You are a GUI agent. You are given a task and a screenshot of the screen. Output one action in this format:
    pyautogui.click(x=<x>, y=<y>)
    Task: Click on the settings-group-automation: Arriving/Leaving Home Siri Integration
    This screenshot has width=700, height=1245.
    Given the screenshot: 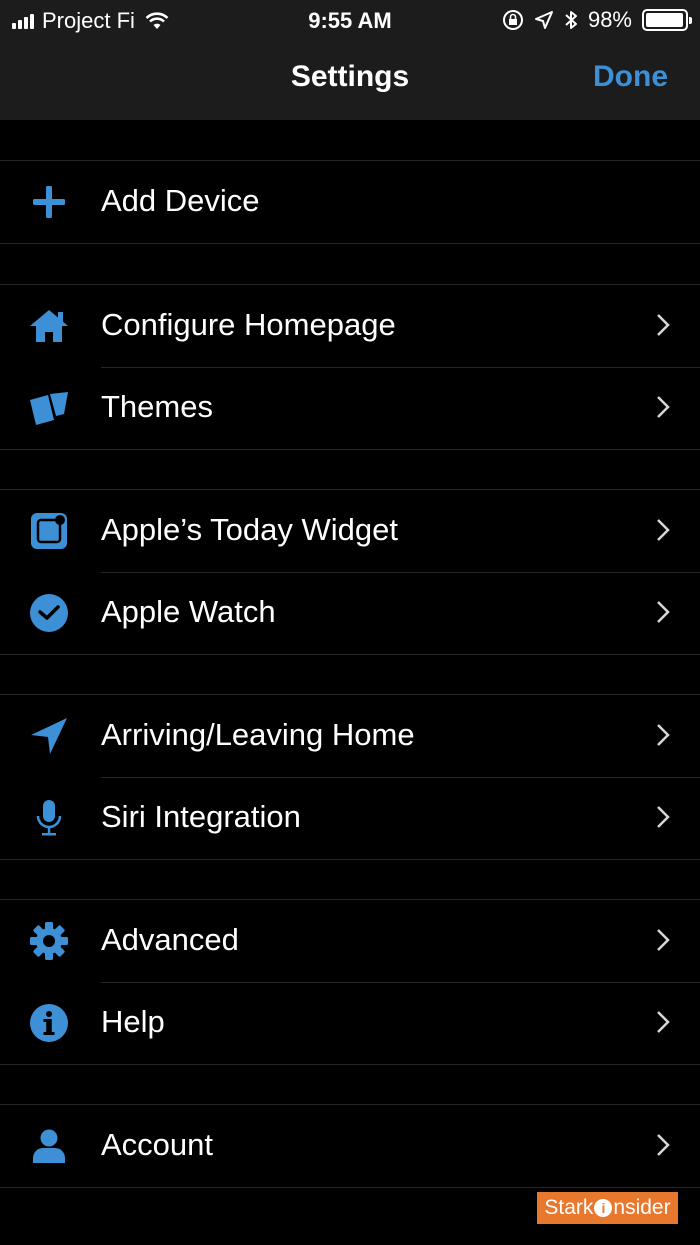 What is the action you would take?
    pyautogui.click(x=350, y=777)
    